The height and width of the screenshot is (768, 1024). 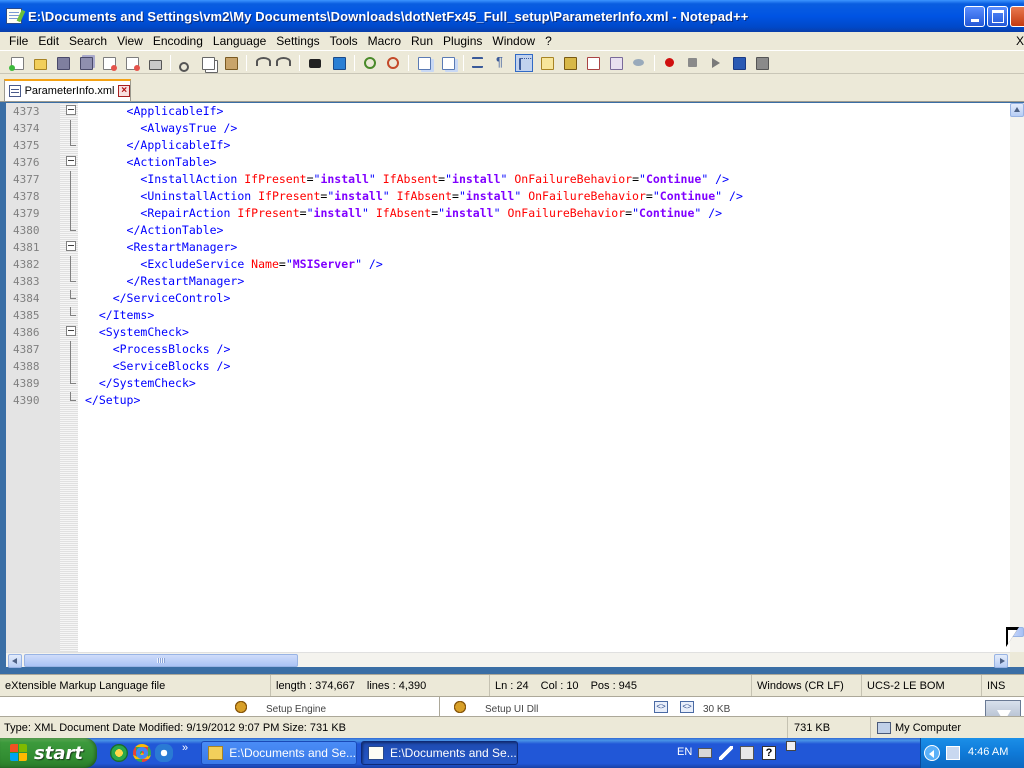 I want to click on code-line: 4375 </ApplicableIf>, so click(x=508, y=145).